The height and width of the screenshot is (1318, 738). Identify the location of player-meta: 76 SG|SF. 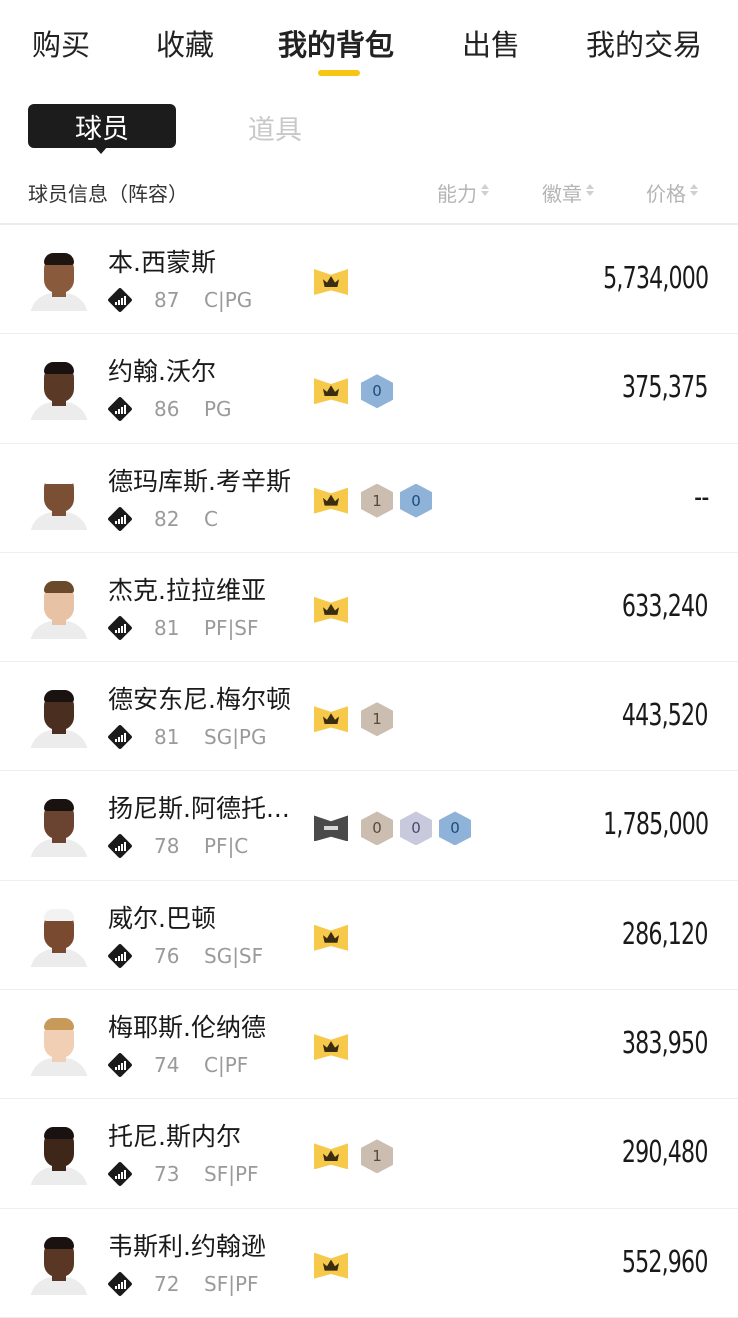
(185, 956).